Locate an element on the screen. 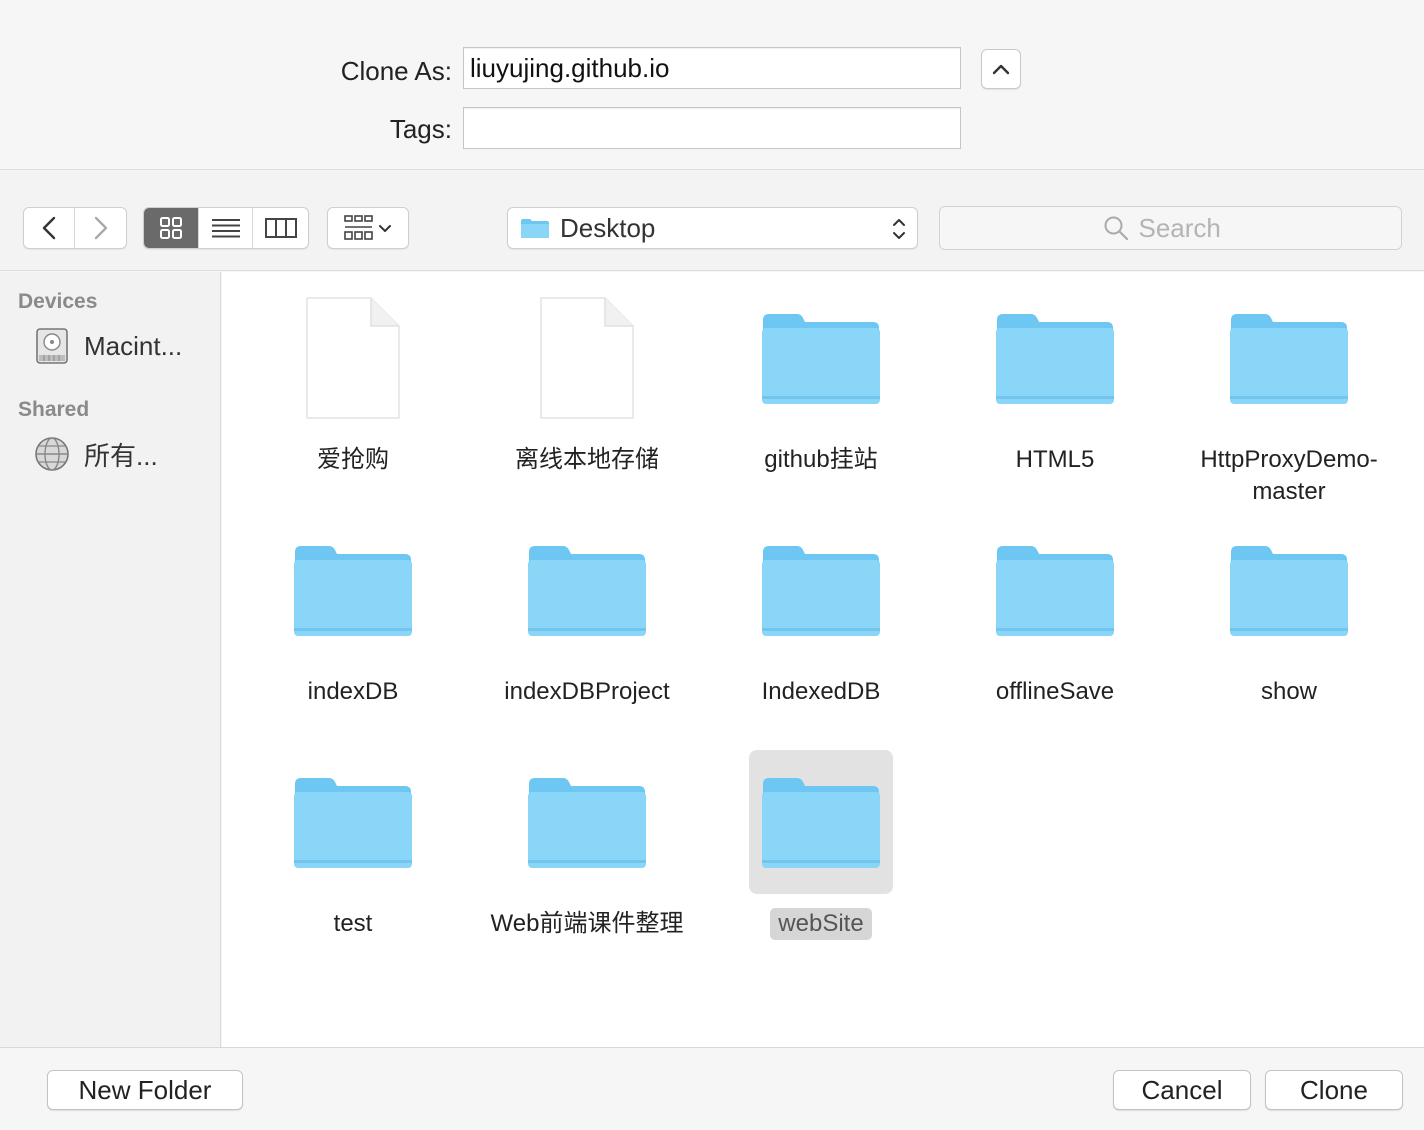 Image resolution: width=1424 pixels, height=1130 pixels. view-mode-control is located at coordinates (226, 228).